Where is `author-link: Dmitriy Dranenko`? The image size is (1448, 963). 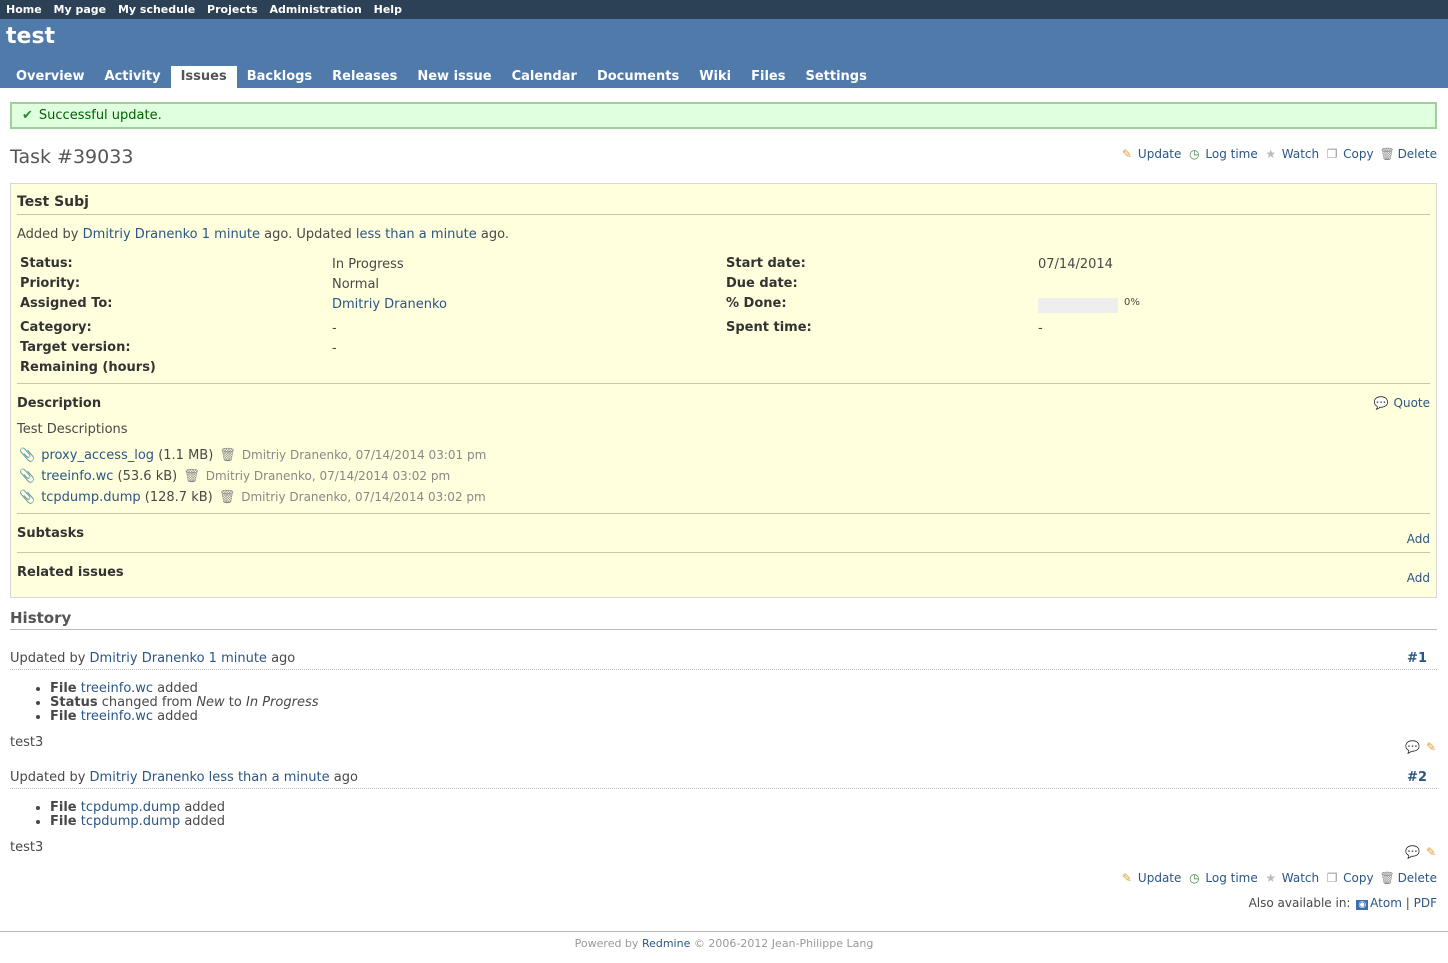
author-link: Dmitriy Dranenko is located at coordinates (140, 234).